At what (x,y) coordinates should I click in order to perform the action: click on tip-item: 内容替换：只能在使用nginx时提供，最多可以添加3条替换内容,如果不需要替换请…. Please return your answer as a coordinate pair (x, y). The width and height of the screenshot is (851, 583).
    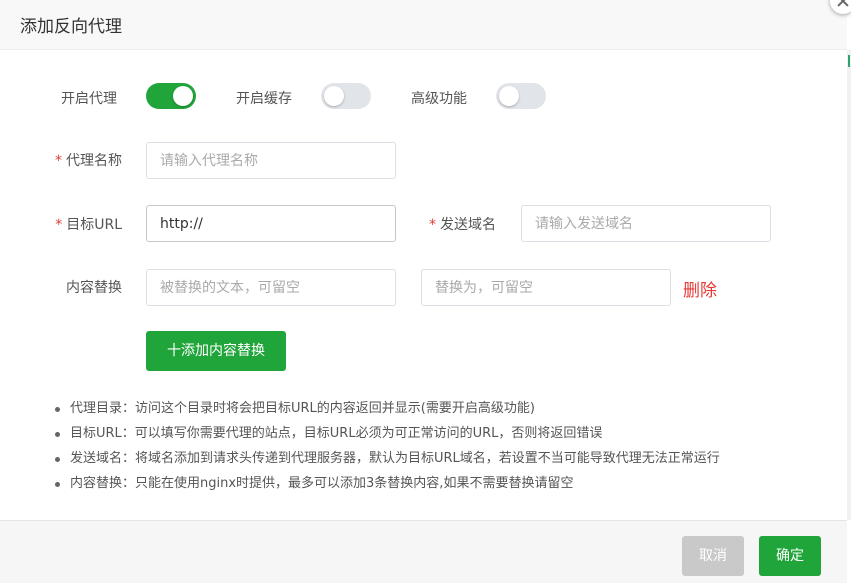
    Looking at the image, I should click on (442, 483).